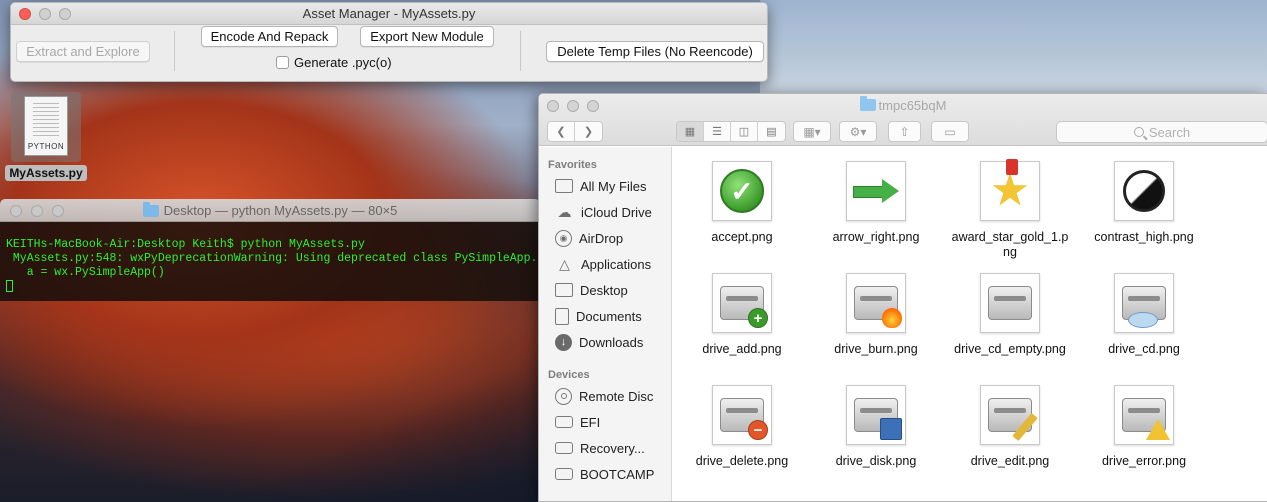 This screenshot has width=1267, height=502. I want to click on generate-pyc-checkbox, so click(282, 62).